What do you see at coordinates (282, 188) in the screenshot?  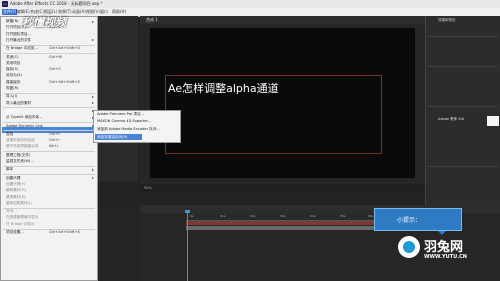 I see `viewer-controls-bar: 50%` at bounding box center [282, 188].